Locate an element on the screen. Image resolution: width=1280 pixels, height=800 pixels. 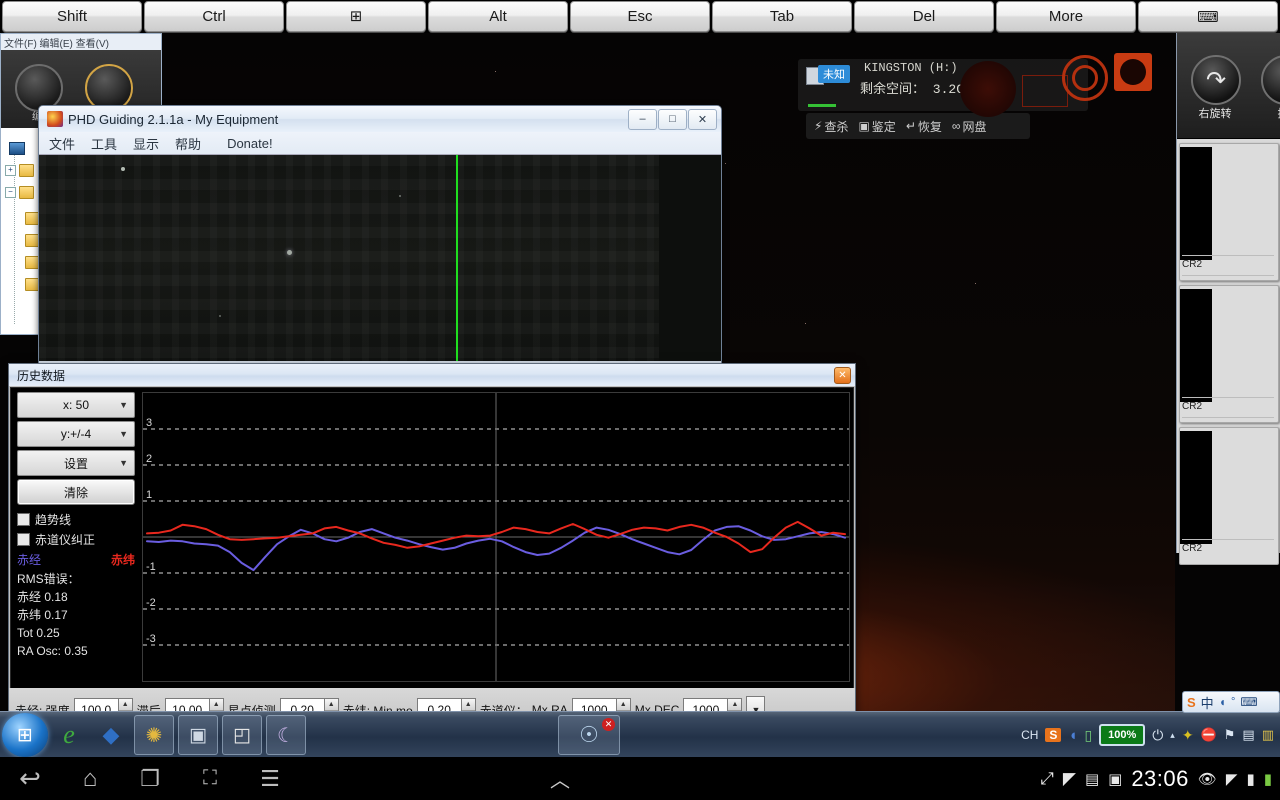
ime-moon-icon: ◖ is located at coordinates (1222, 702).